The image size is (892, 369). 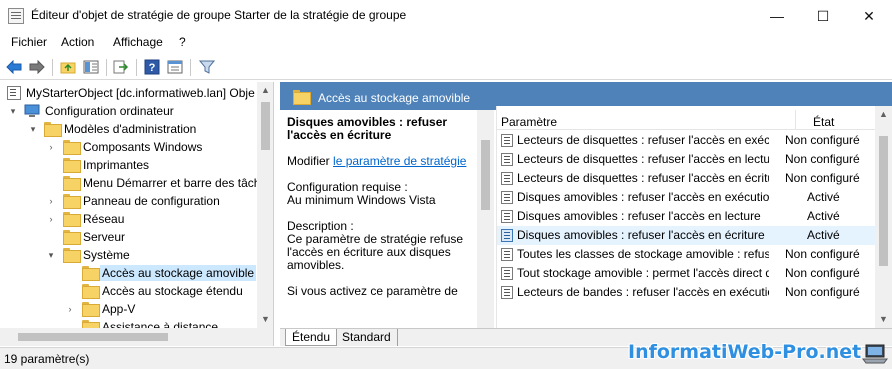 What do you see at coordinates (795, 120) in the screenshot?
I see `column-separator` at bounding box center [795, 120].